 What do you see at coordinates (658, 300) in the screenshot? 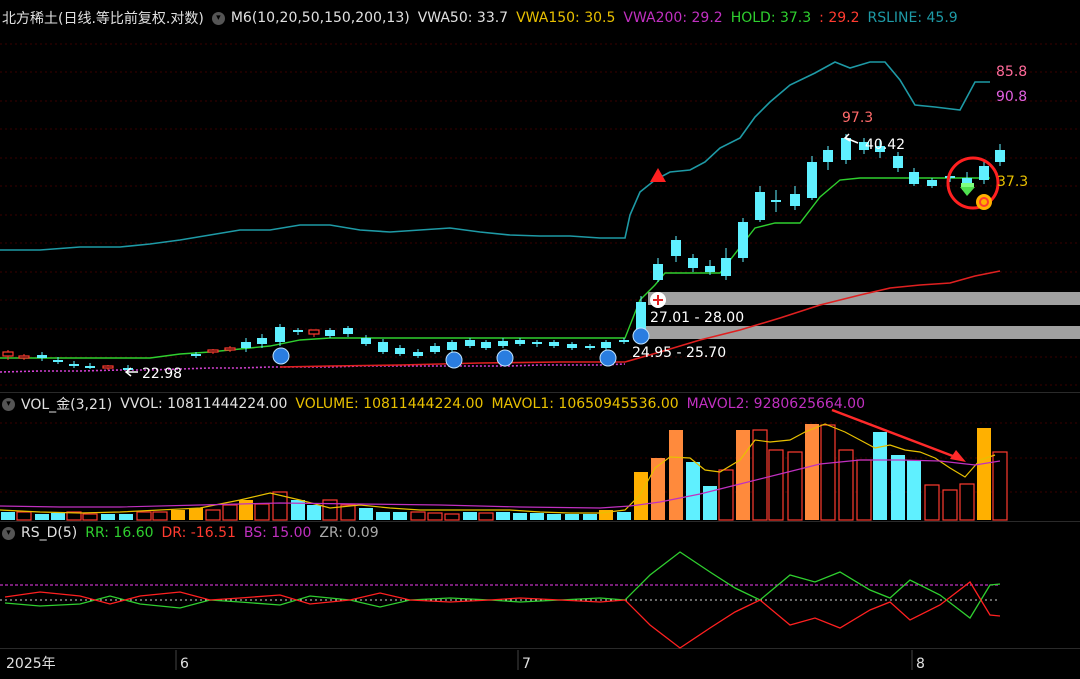
I see `plus-icon` at bounding box center [658, 300].